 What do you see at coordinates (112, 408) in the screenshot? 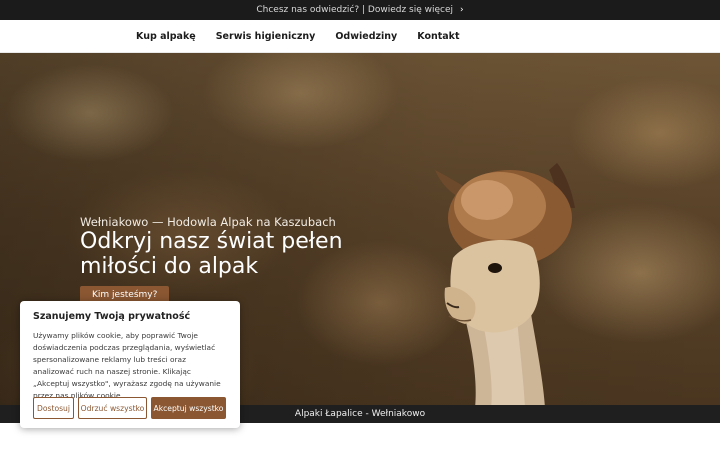
I see `reject-all-cookies-button: Odrzuć wszystko` at bounding box center [112, 408].